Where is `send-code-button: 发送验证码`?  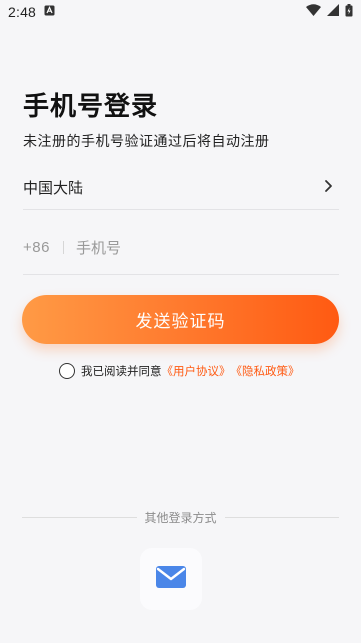
send-code-button: 发送验证码 is located at coordinates (180, 319).